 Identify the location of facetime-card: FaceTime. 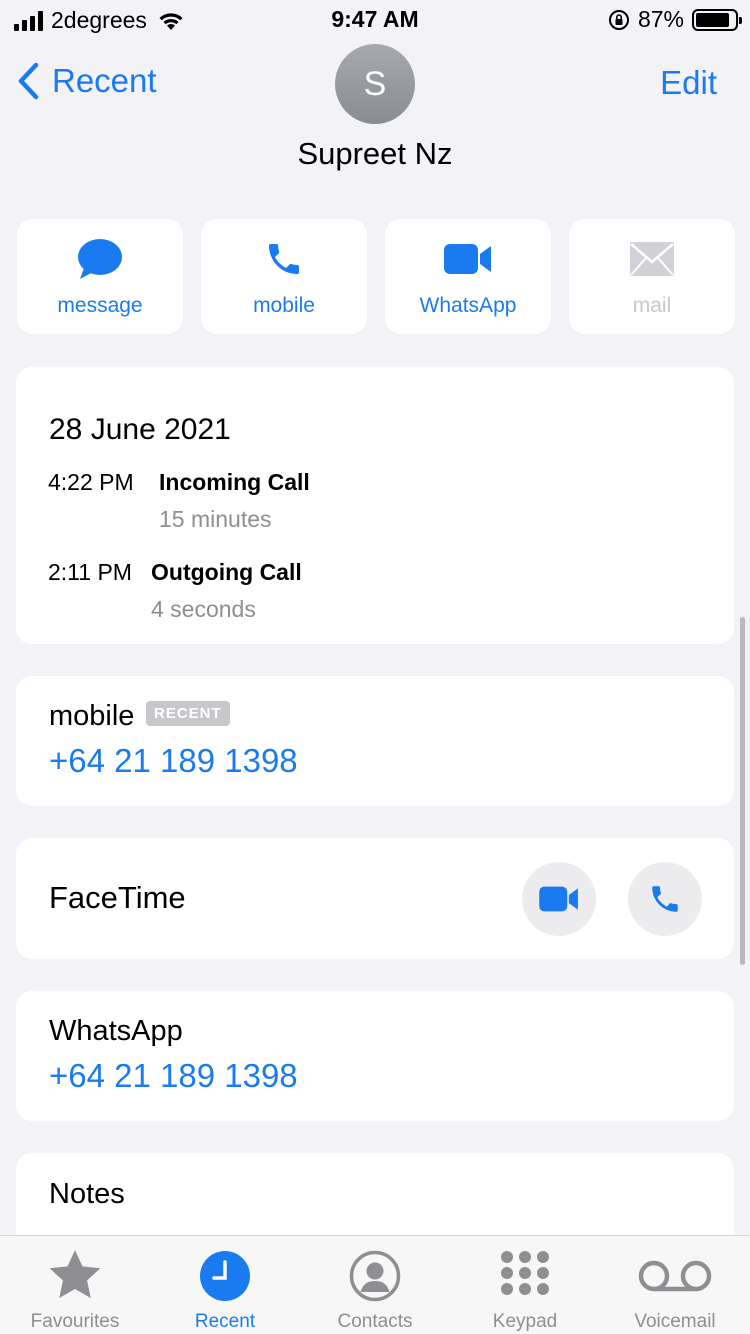
(375, 898).